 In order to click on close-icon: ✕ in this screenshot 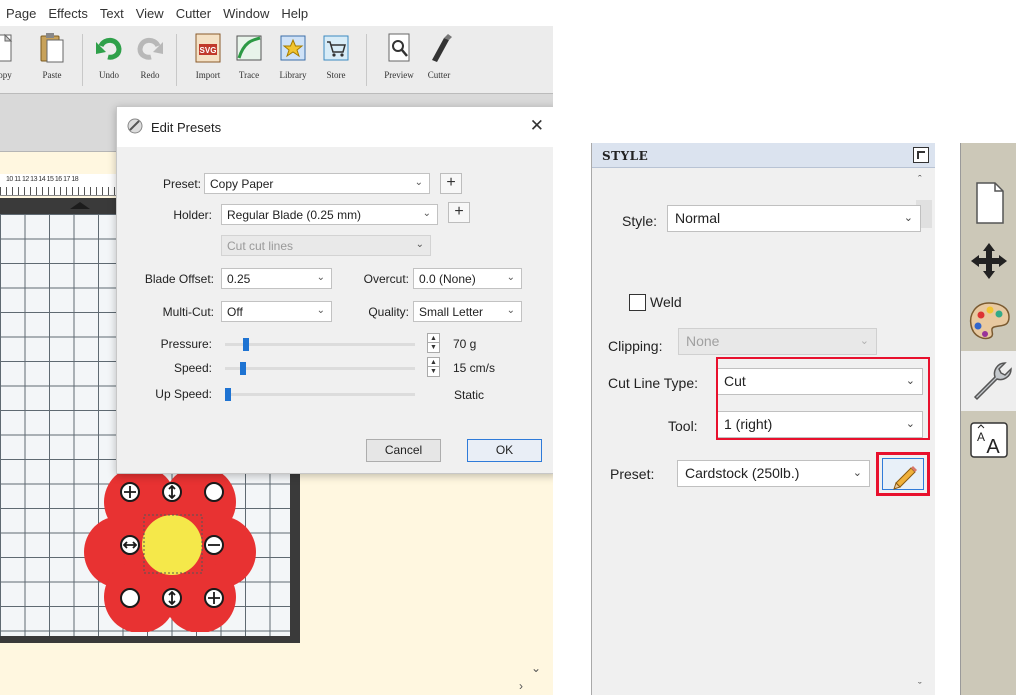, I will do `click(537, 126)`.